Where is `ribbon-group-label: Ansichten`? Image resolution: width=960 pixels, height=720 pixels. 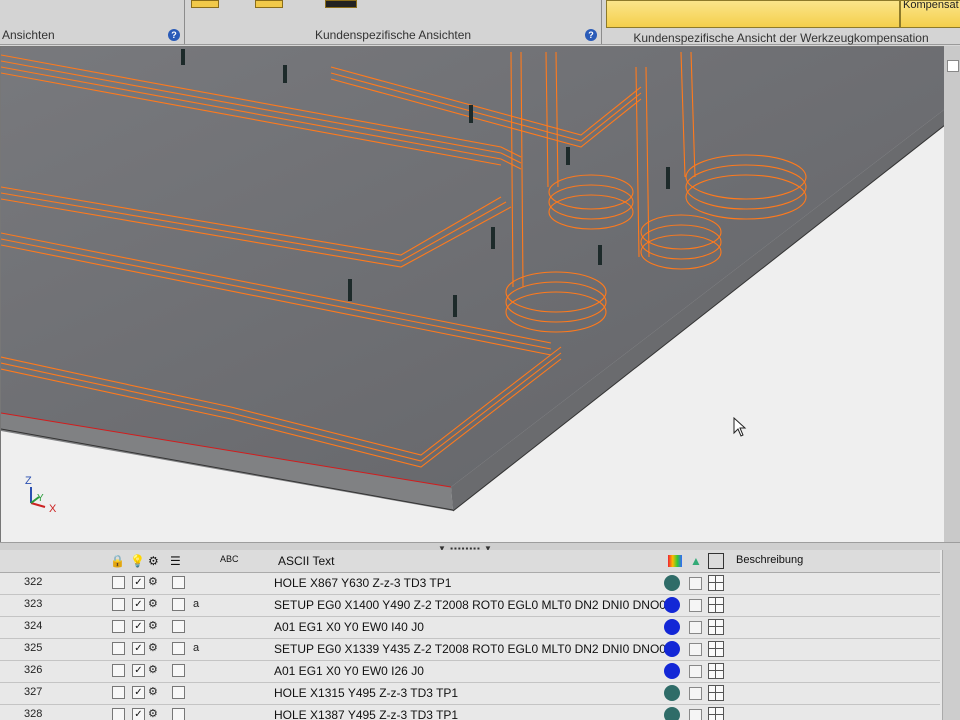 ribbon-group-label: Ansichten is located at coordinates (28, 35).